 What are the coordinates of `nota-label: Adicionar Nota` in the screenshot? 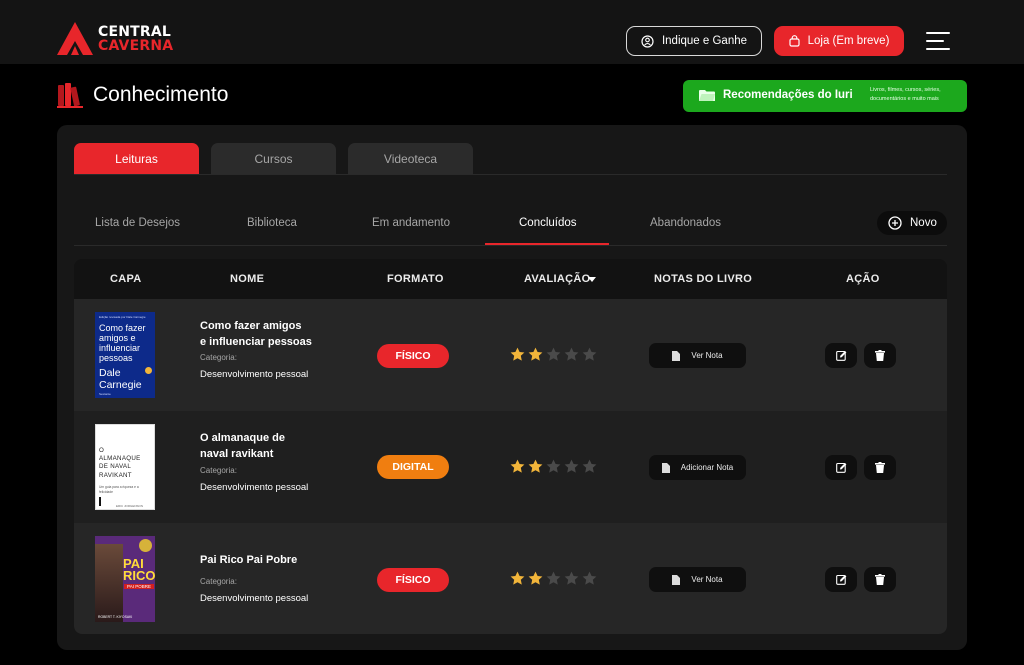 It's located at (707, 467).